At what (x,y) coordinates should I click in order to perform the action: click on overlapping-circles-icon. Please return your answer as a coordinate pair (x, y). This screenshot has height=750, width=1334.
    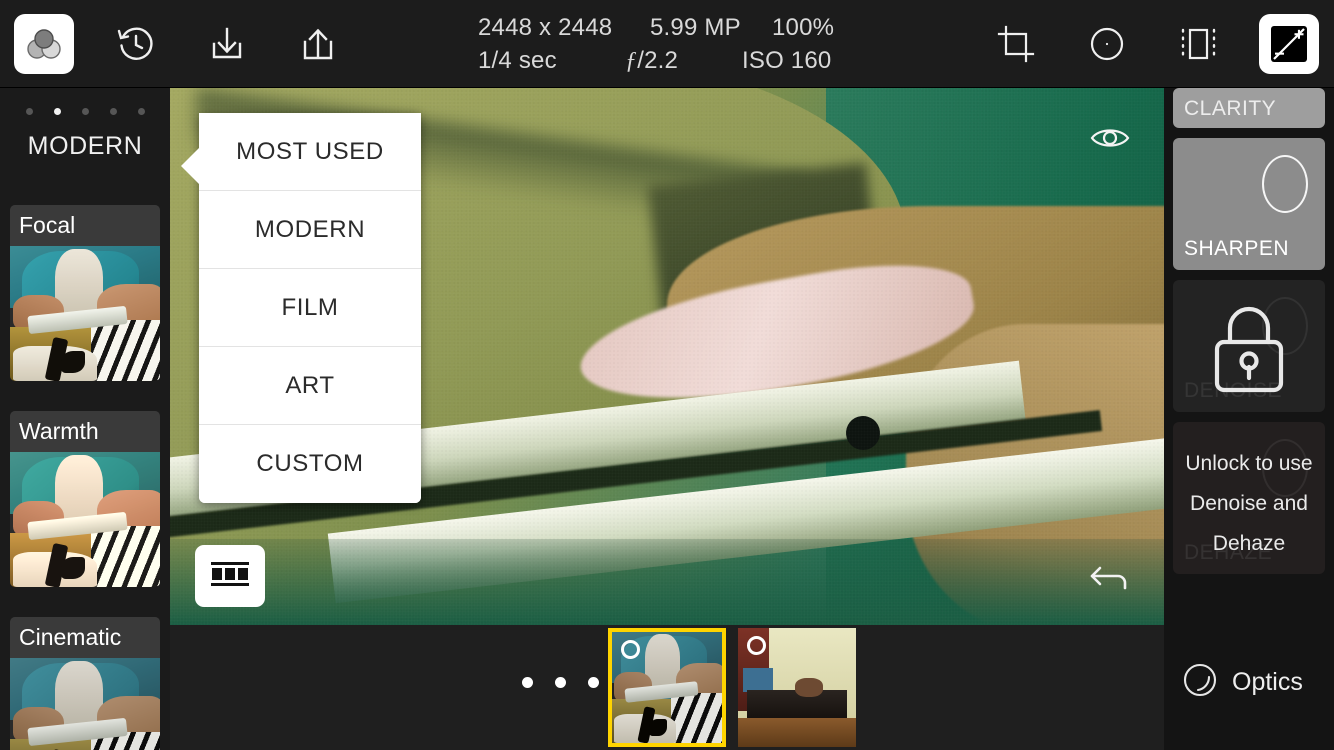
    Looking at the image, I should click on (44, 44).